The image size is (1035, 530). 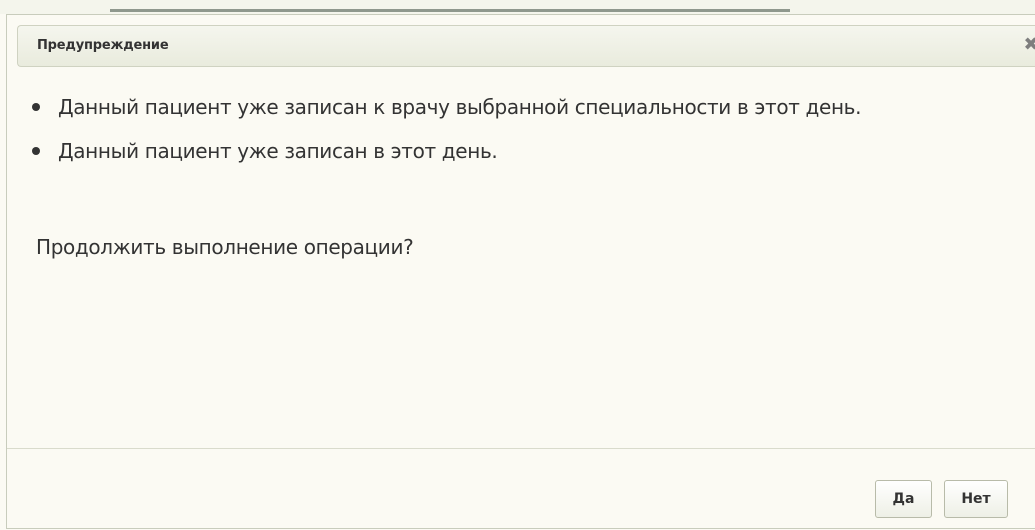 What do you see at coordinates (903, 499) in the screenshot?
I see `yes-button: Да` at bounding box center [903, 499].